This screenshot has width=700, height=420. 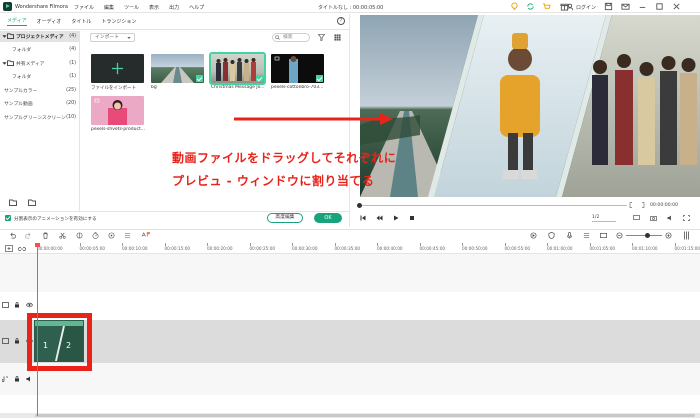 What do you see at coordinates (145, 235) in the screenshot?
I see `ai-new-icon` at bounding box center [145, 235].